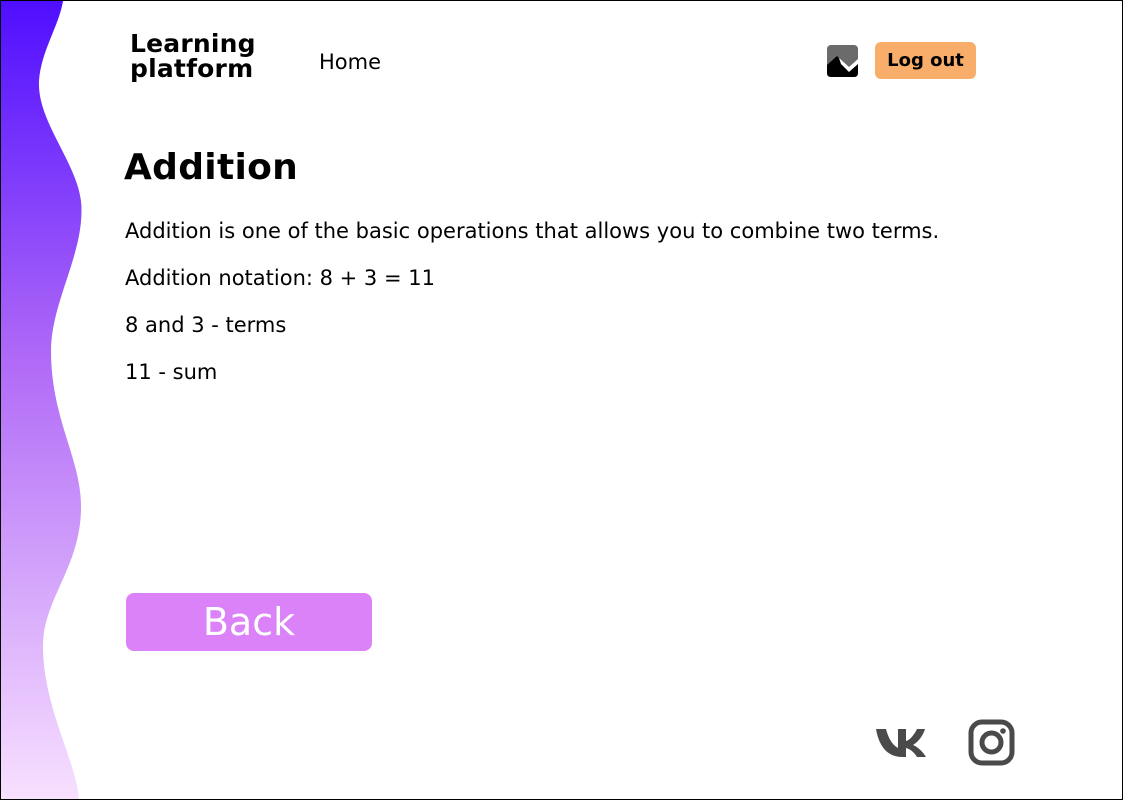 The width and height of the screenshot is (1123, 800). Describe the element at coordinates (249, 622) in the screenshot. I see `back-button: Back` at that location.